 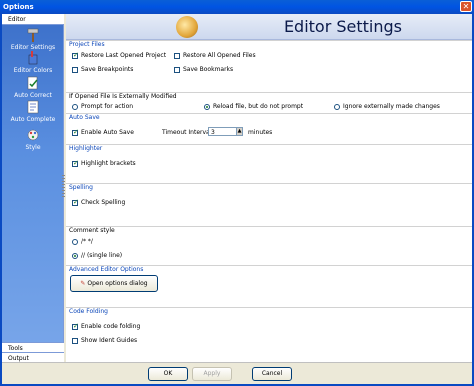 I want to click on nav-item-style: Style, so click(x=33, y=139).